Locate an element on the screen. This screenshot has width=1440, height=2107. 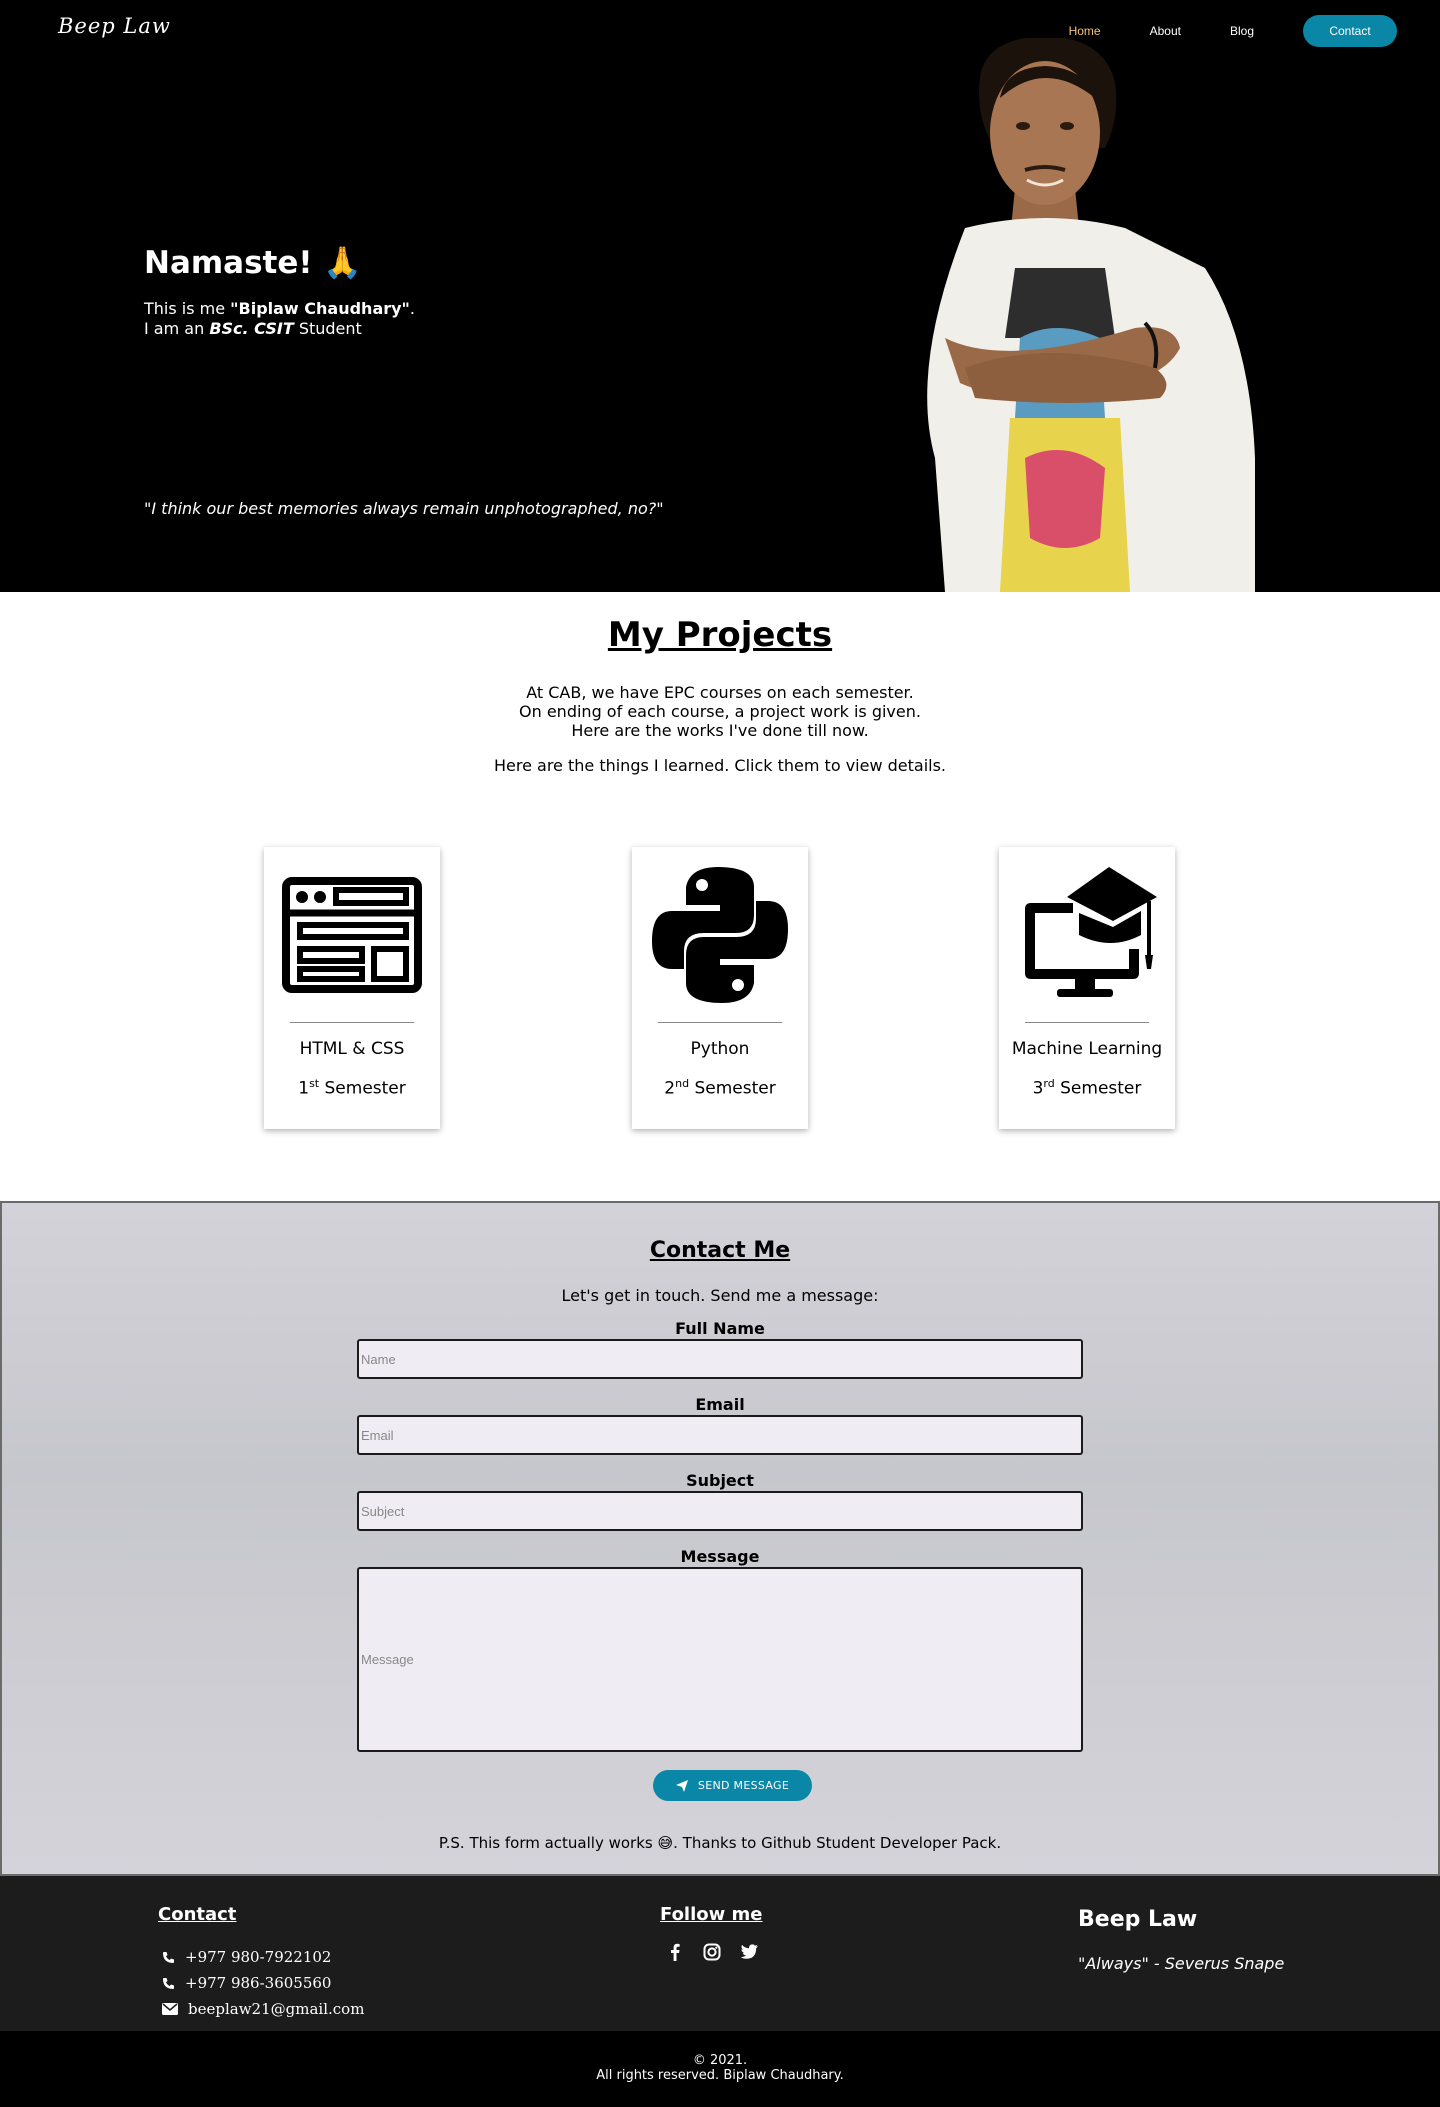
social-links is located at coordinates (719, 1952).